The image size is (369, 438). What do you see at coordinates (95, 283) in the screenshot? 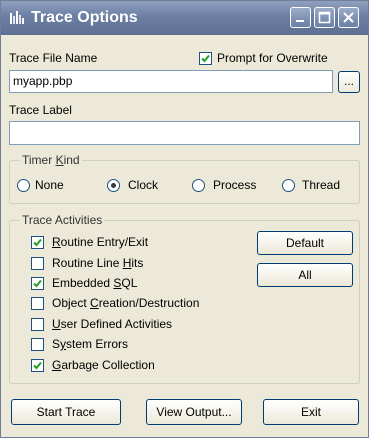
I see `activity-label-embedded-sql: Embedded SQL` at bounding box center [95, 283].